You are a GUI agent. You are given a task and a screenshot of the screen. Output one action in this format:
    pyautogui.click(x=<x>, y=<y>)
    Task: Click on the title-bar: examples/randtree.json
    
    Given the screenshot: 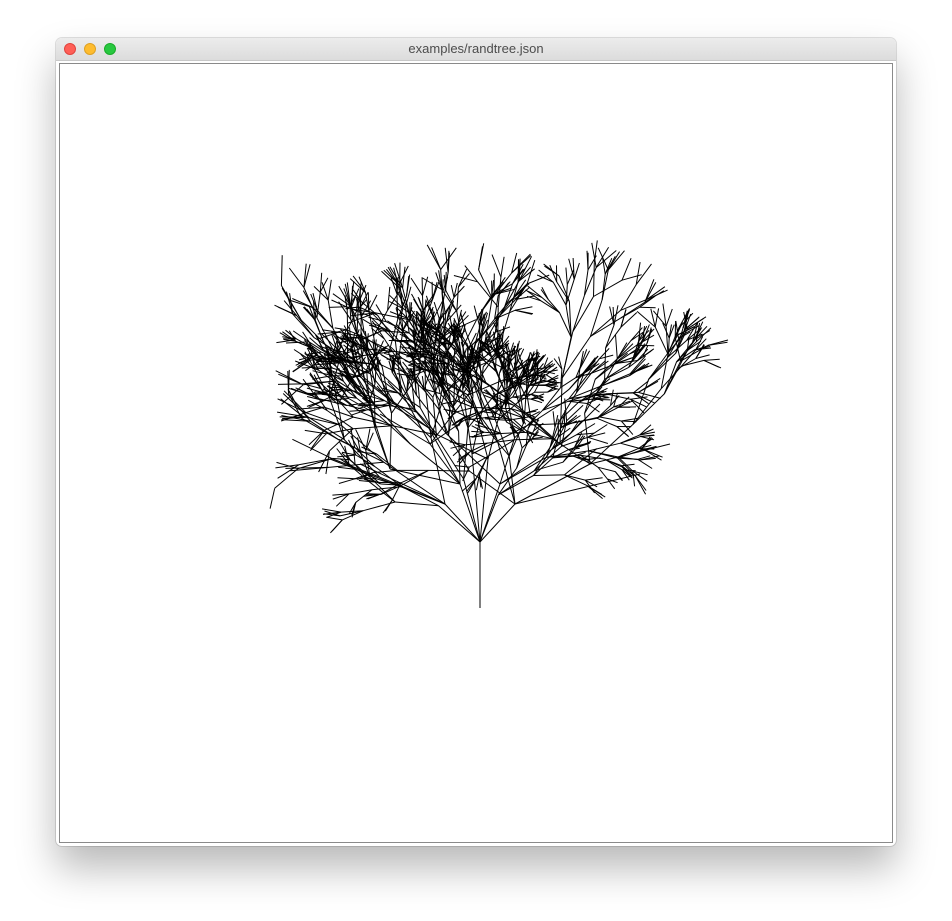 What is the action you would take?
    pyautogui.click(x=476, y=49)
    